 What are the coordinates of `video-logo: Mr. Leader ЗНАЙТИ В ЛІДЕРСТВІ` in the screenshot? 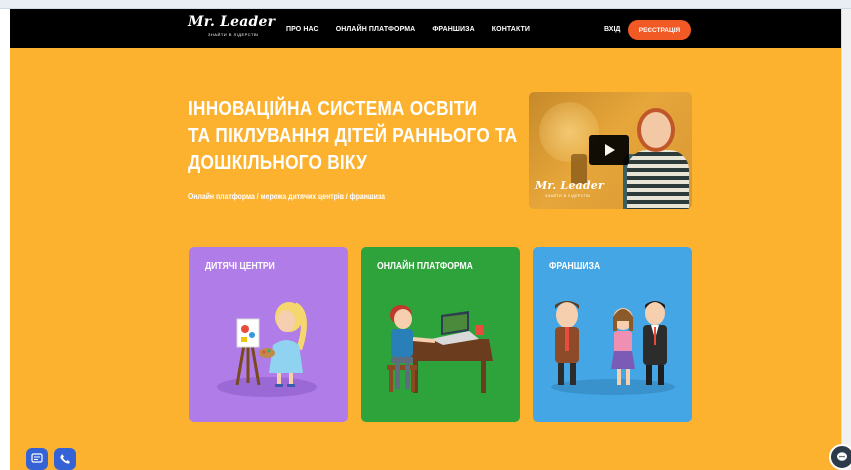 It's located at (569, 188).